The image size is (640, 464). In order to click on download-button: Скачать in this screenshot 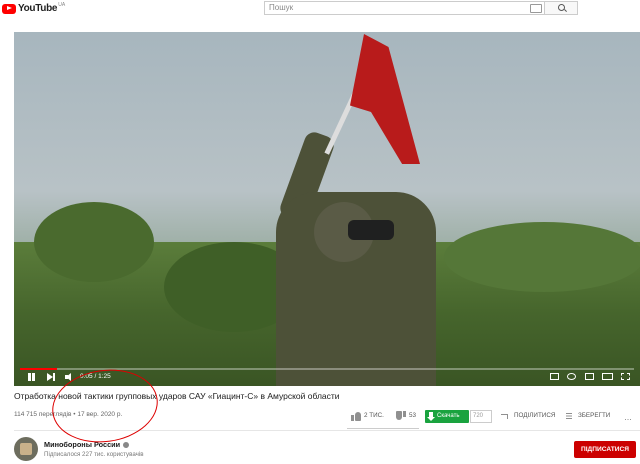, I will do `click(447, 416)`.